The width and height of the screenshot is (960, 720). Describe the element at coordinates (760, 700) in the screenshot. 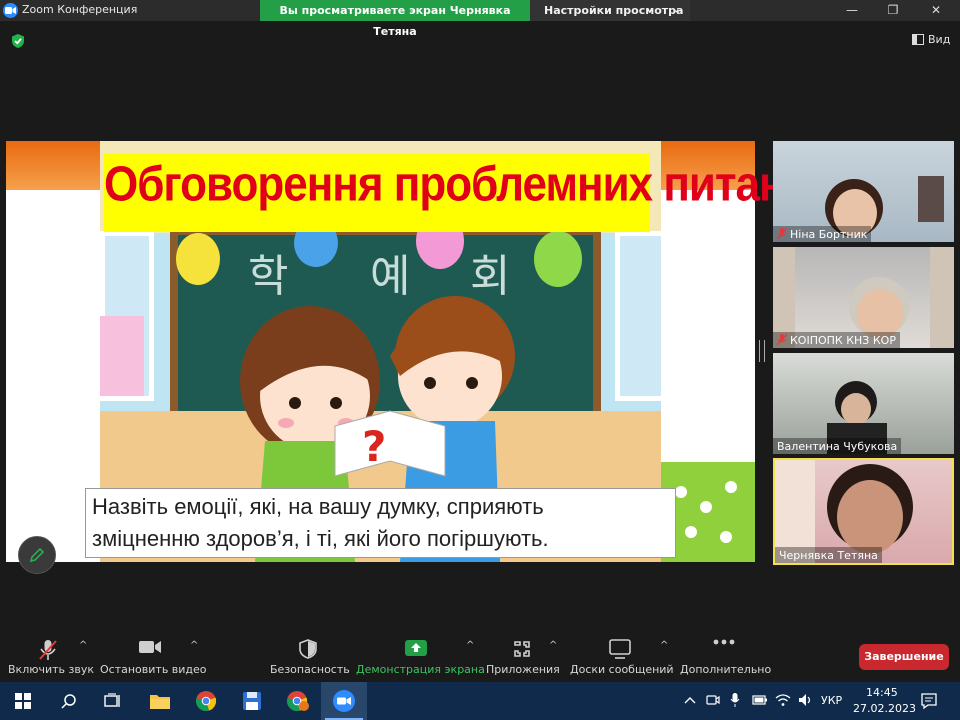

I see `battery-icon` at that location.